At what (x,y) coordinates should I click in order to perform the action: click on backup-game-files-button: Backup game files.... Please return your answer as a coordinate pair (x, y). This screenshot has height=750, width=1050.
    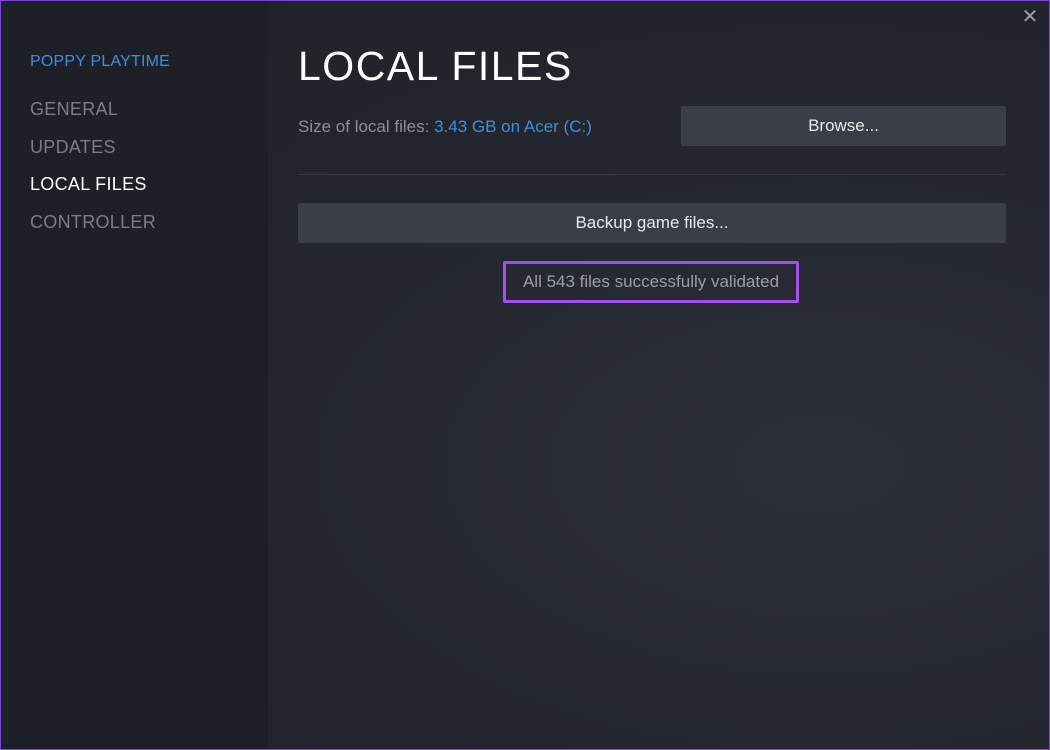
    Looking at the image, I should click on (652, 223).